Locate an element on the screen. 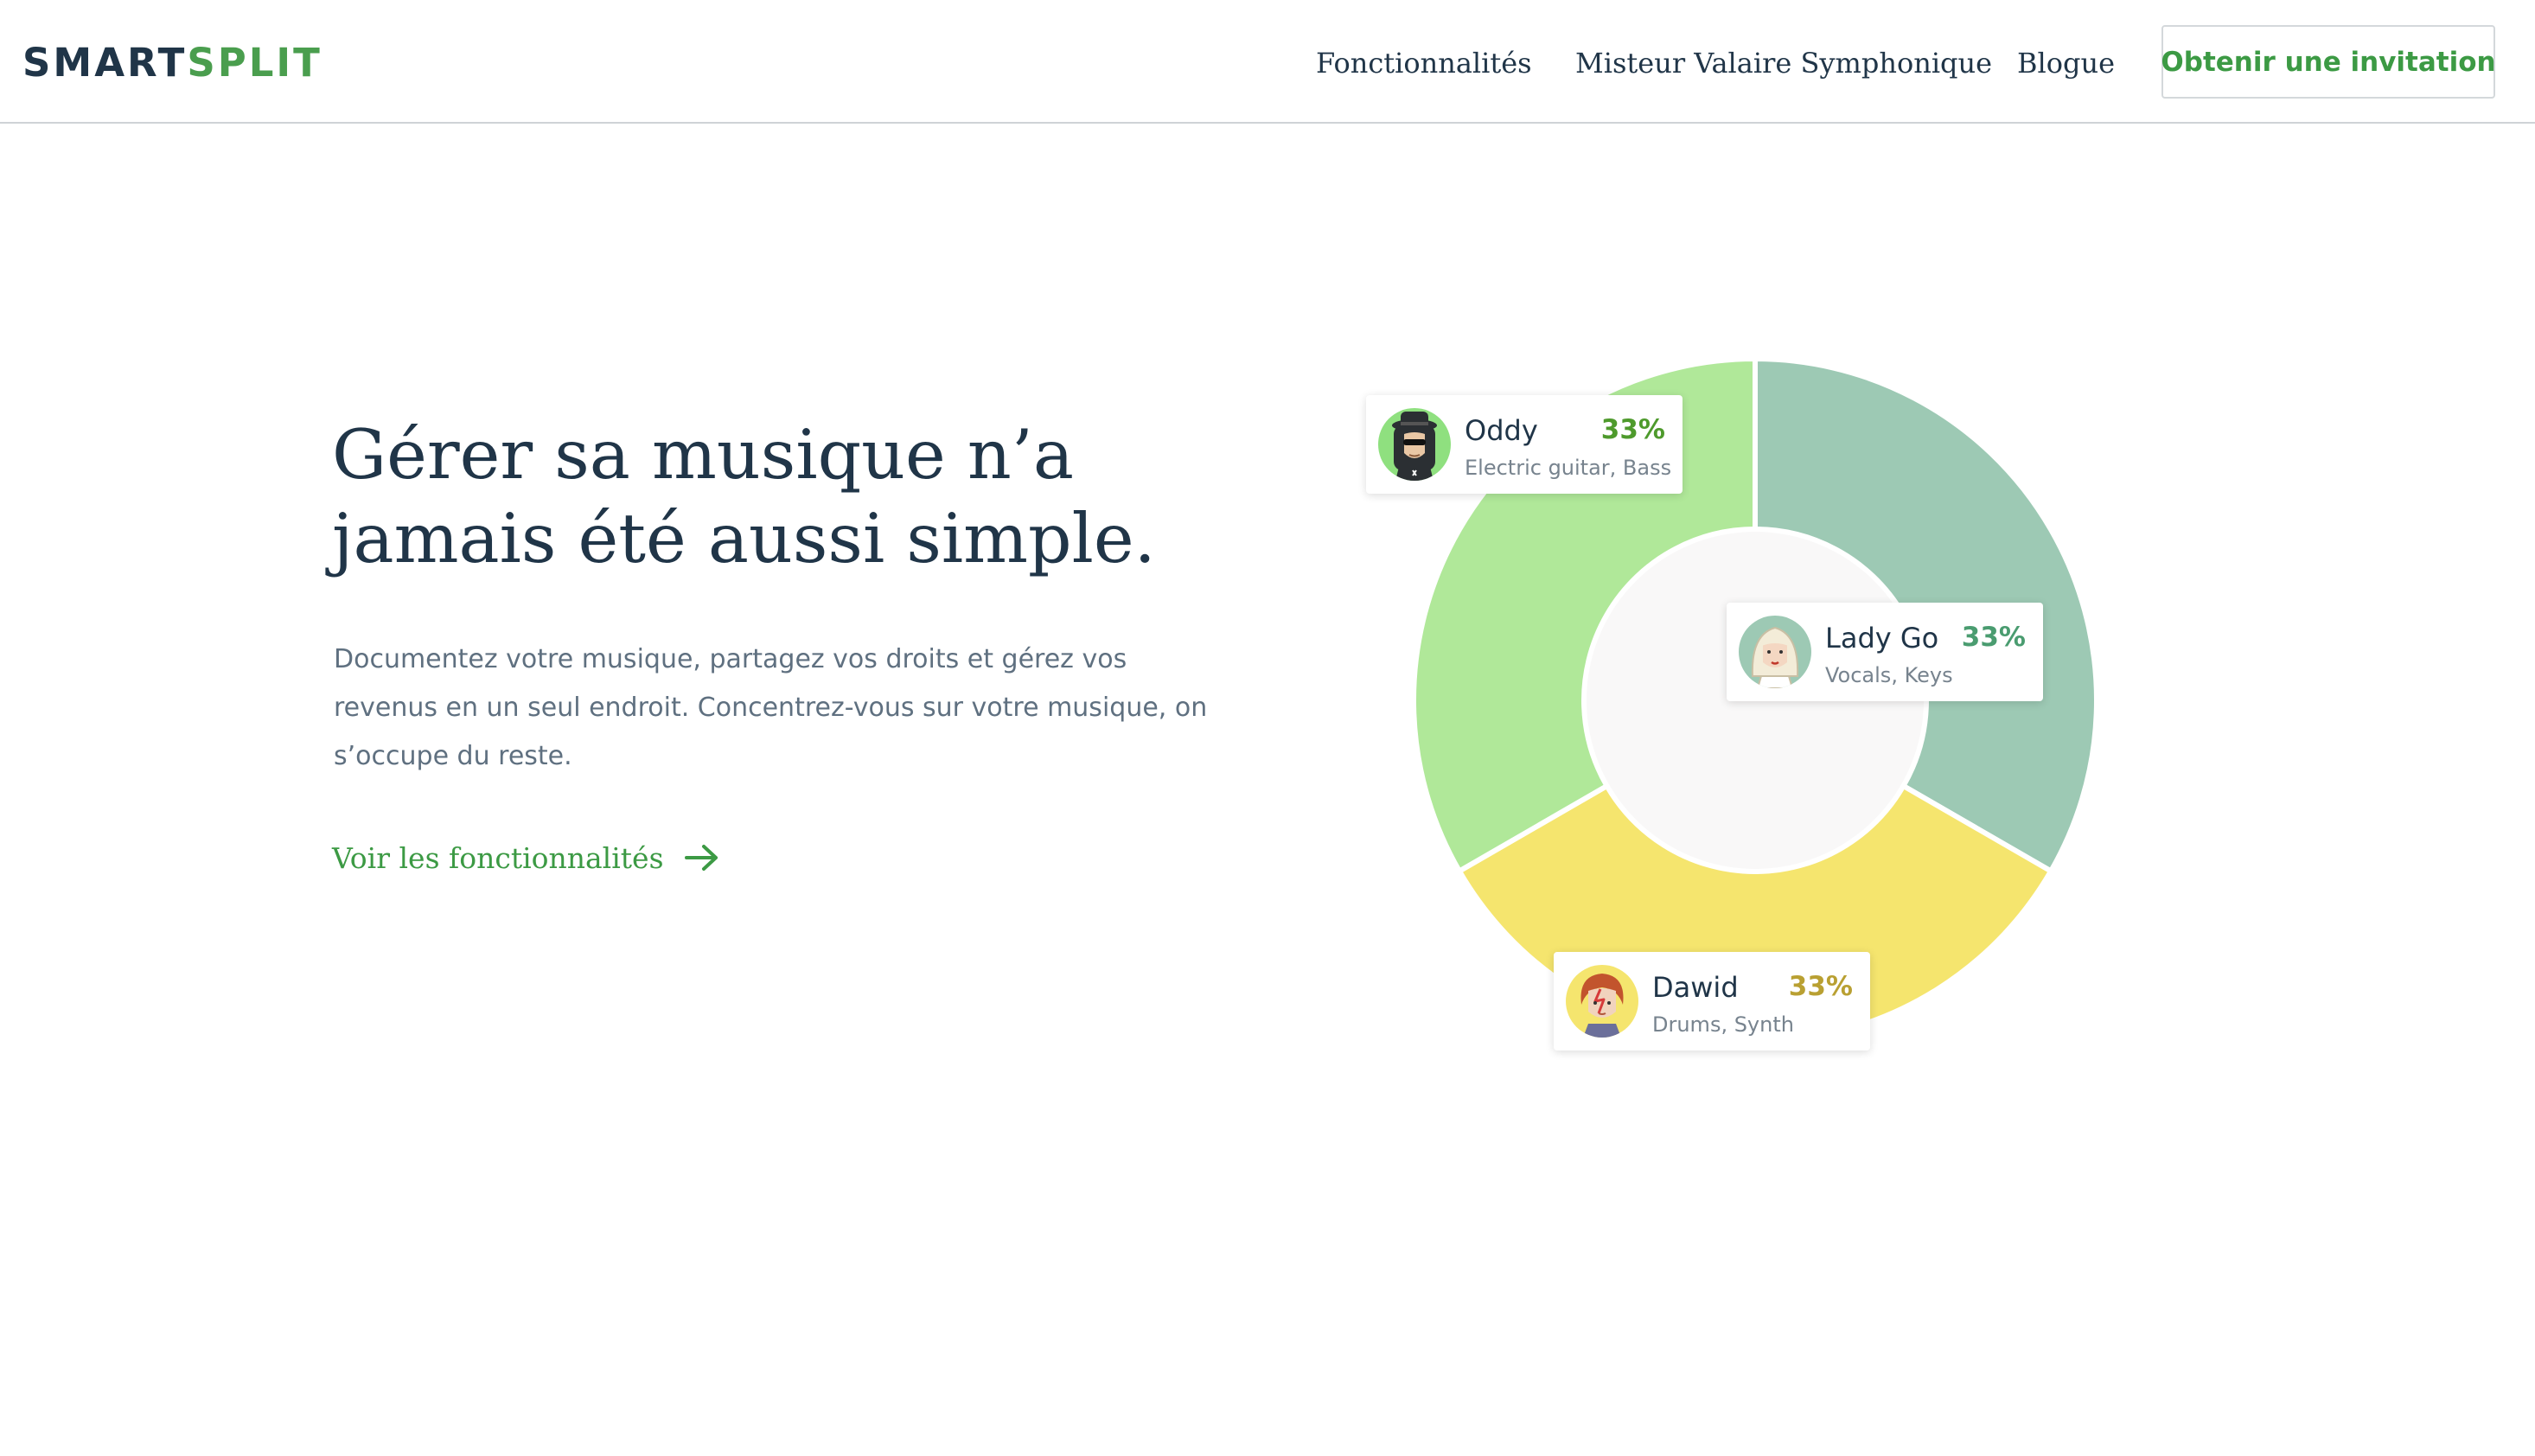 The height and width of the screenshot is (1456, 2535). collaborator-roles: Electric guitar, Bass is located at coordinates (1568, 468).